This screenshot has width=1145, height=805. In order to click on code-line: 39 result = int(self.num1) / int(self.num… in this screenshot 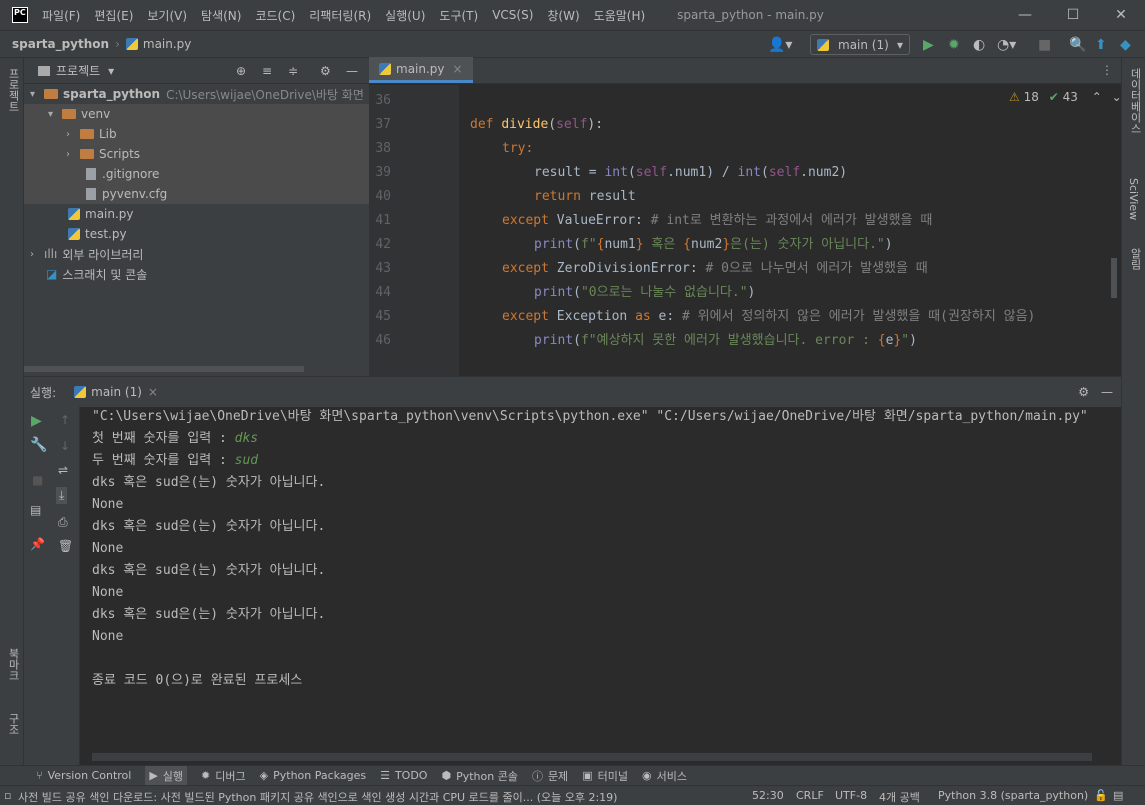, I will do `click(739, 173)`.